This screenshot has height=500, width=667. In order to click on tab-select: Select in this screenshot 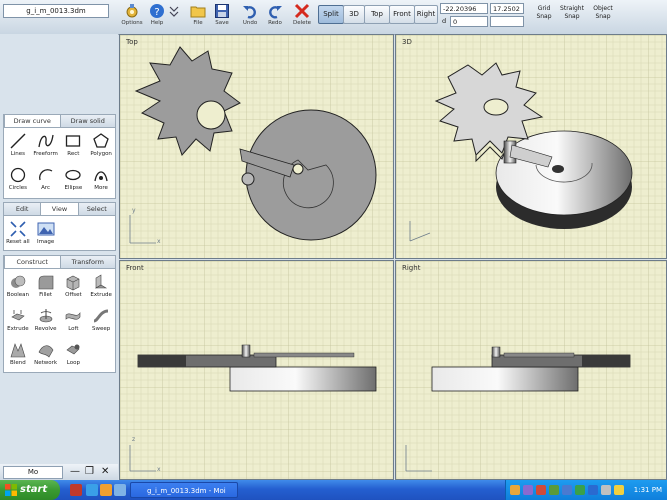, I will do `click(97, 209)`.